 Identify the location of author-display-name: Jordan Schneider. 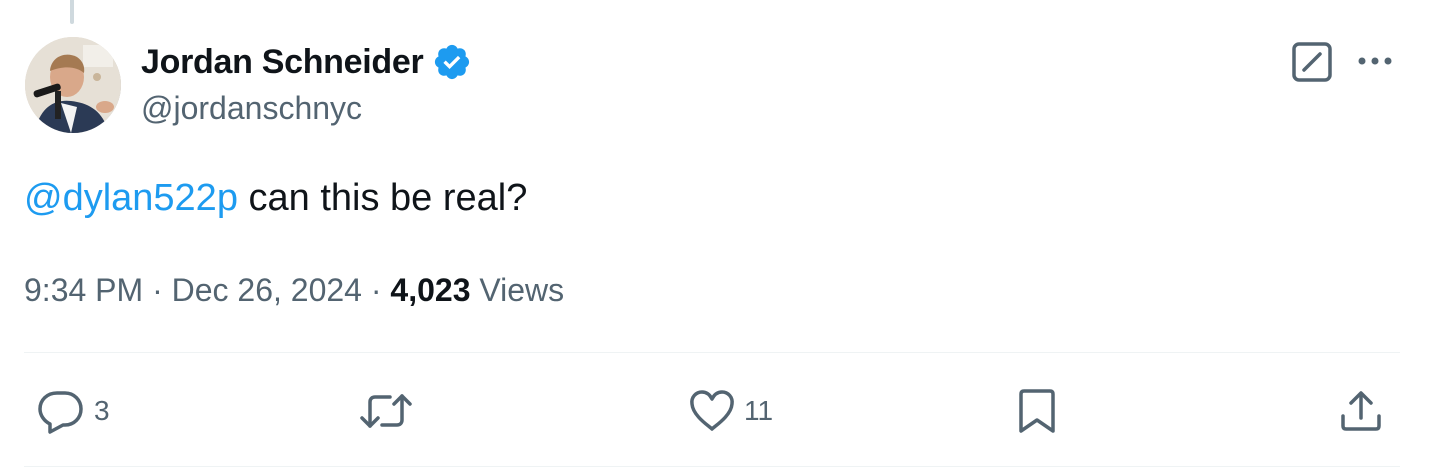
(282, 62).